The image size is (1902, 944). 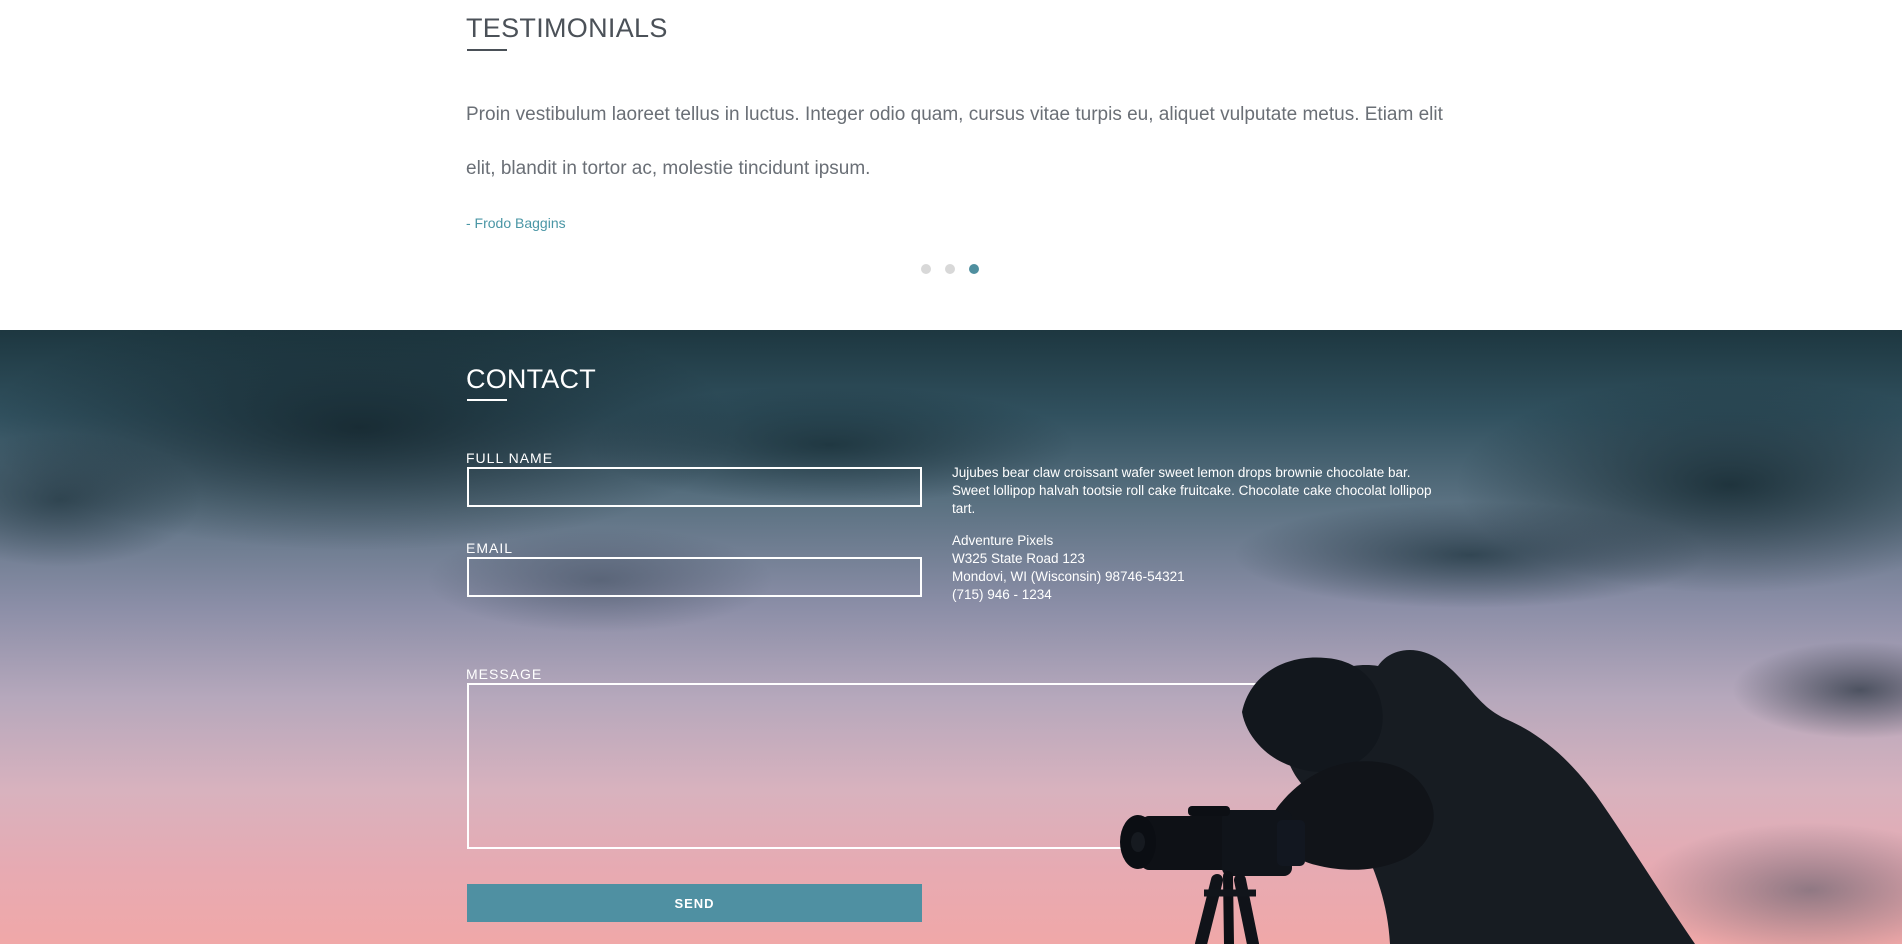 What do you see at coordinates (531, 379) in the screenshot?
I see `contact-title: CONTACT` at bounding box center [531, 379].